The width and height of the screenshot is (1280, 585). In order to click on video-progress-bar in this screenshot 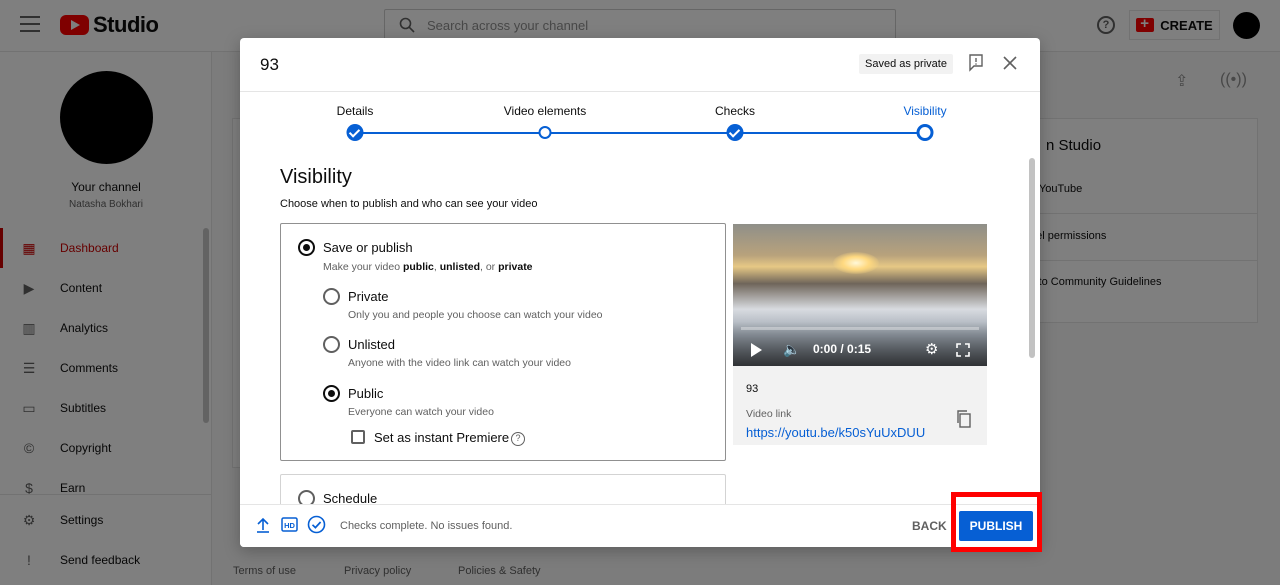, I will do `click(860, 328)`.